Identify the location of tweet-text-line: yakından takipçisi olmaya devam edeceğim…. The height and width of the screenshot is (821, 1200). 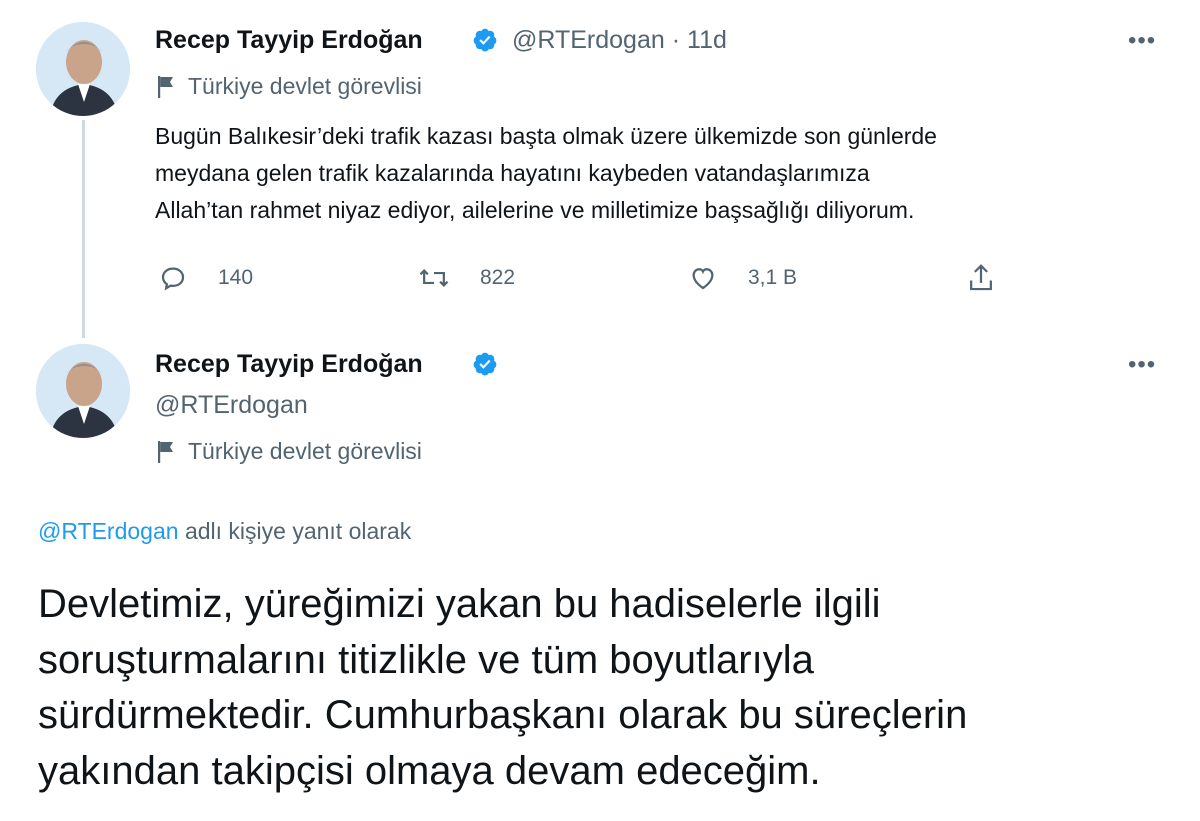
(429, 770).